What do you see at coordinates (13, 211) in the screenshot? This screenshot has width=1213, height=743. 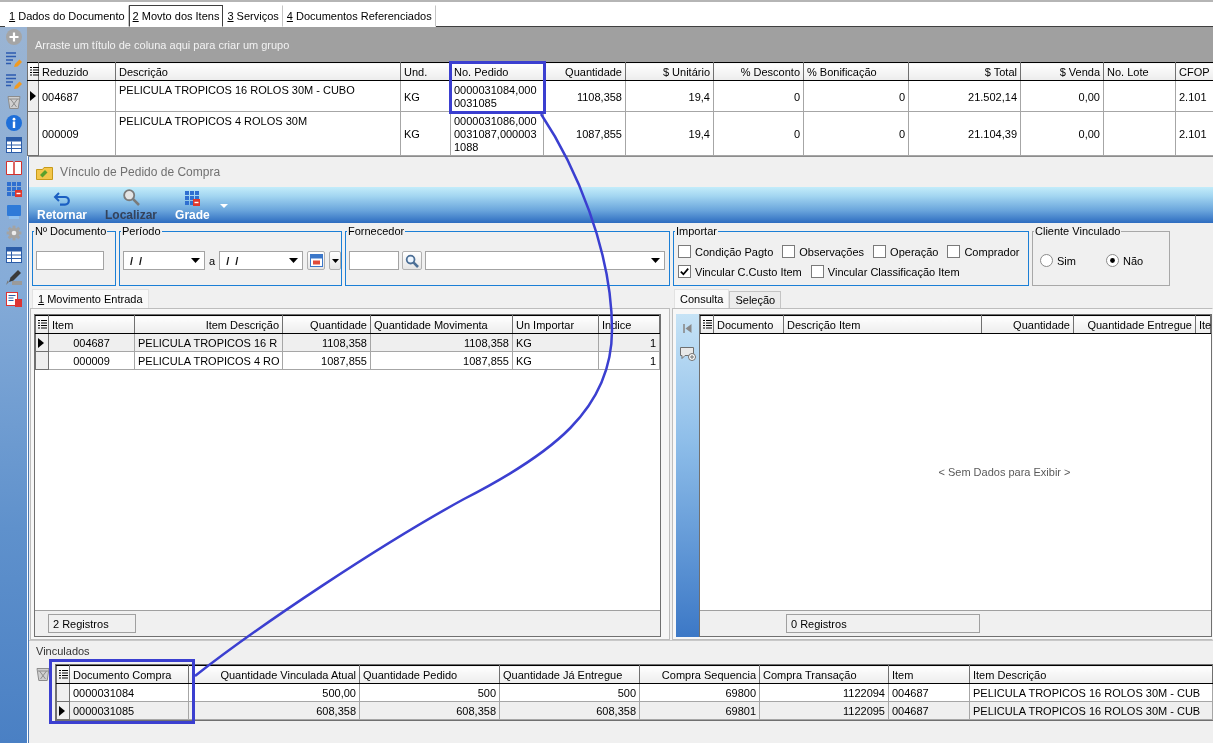 I see `panel-icon` at bounding box center [13, 211].